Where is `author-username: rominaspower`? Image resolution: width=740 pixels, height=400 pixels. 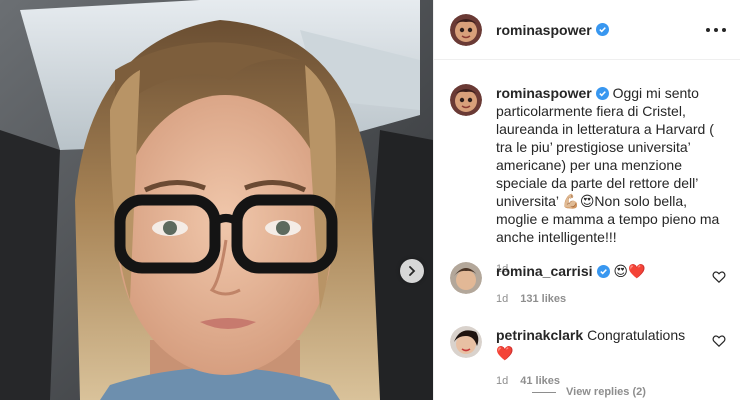
author-username: rominaspower is located at coordinates (544, 30).